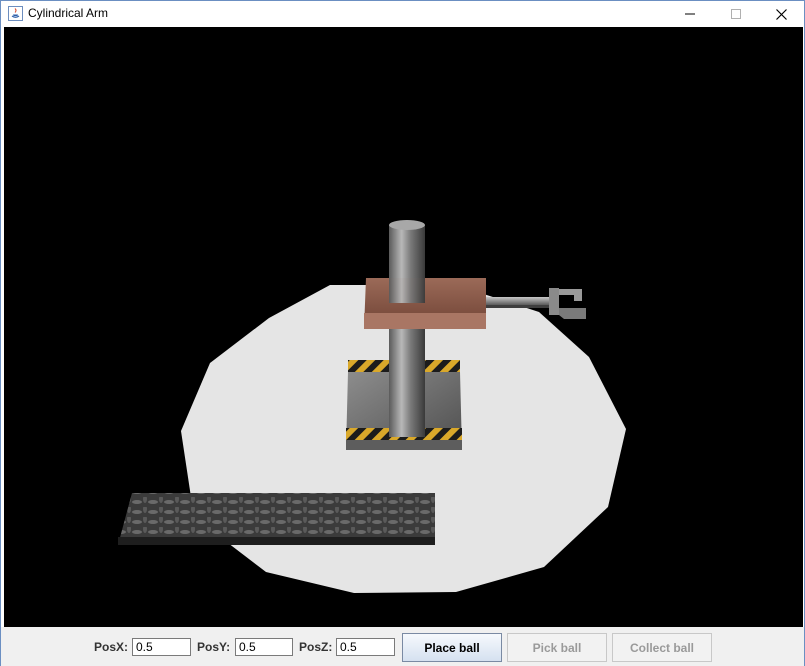 This screenshot has height=666, width=805. Describe the element at coordinates (161, 647) in the screenshot. I see `posx-input` at that location.